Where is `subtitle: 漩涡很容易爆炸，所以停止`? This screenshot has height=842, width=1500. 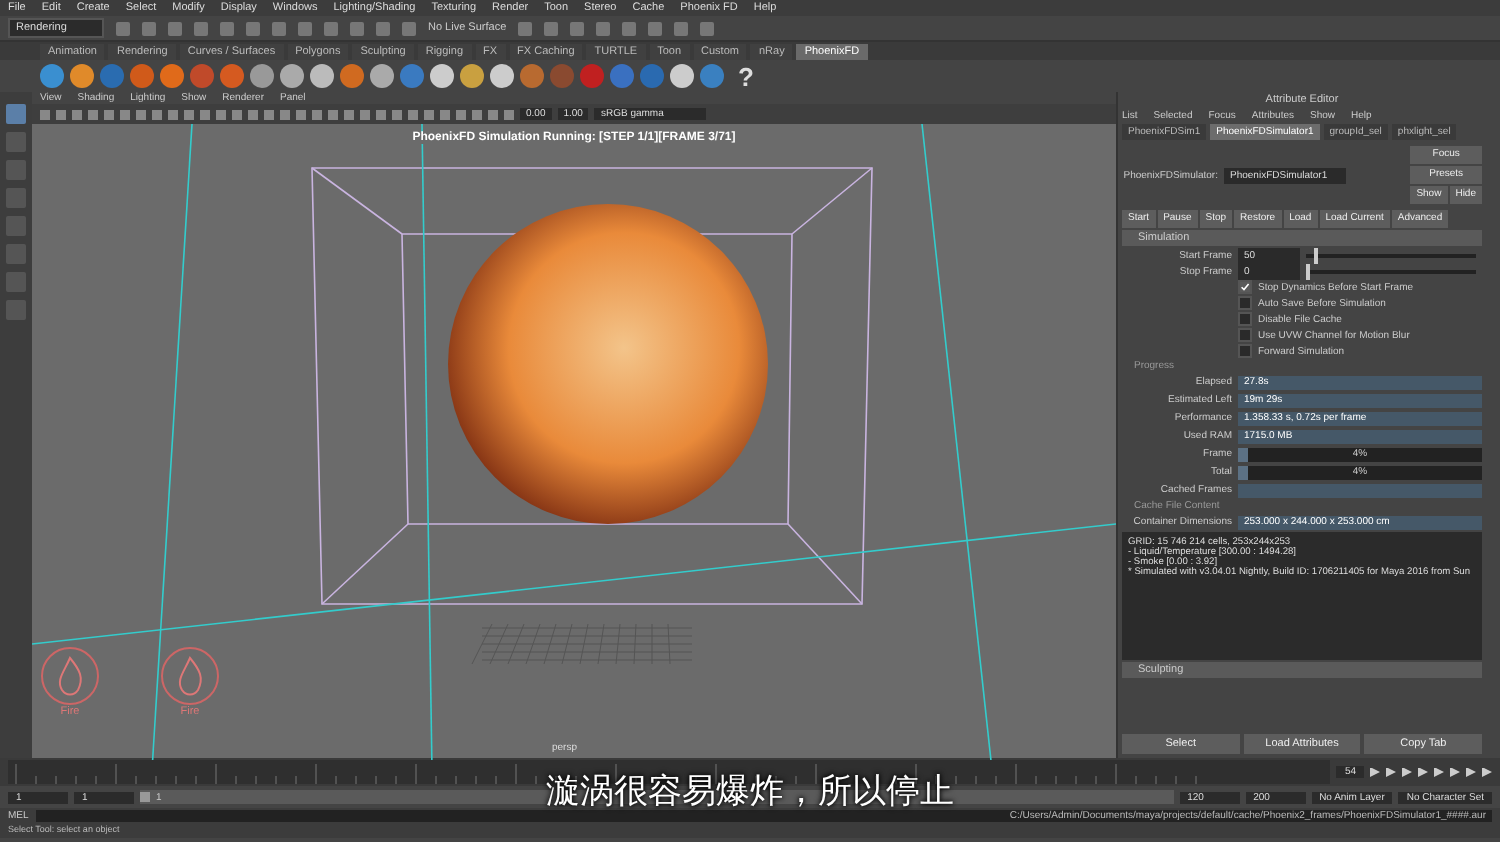
subtitle: 漩涡很容易爆炸，所以停止 is located at coordinates (750, 792).